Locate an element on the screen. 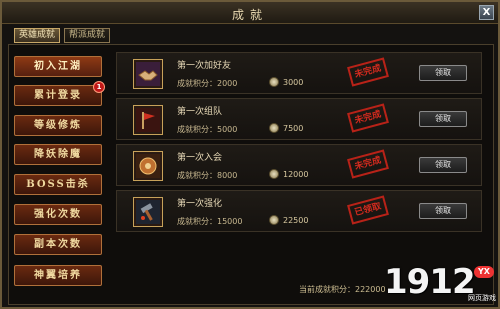 The image size is (500, 309). title-bar: 成就 X is located at coordinates (250, 13).